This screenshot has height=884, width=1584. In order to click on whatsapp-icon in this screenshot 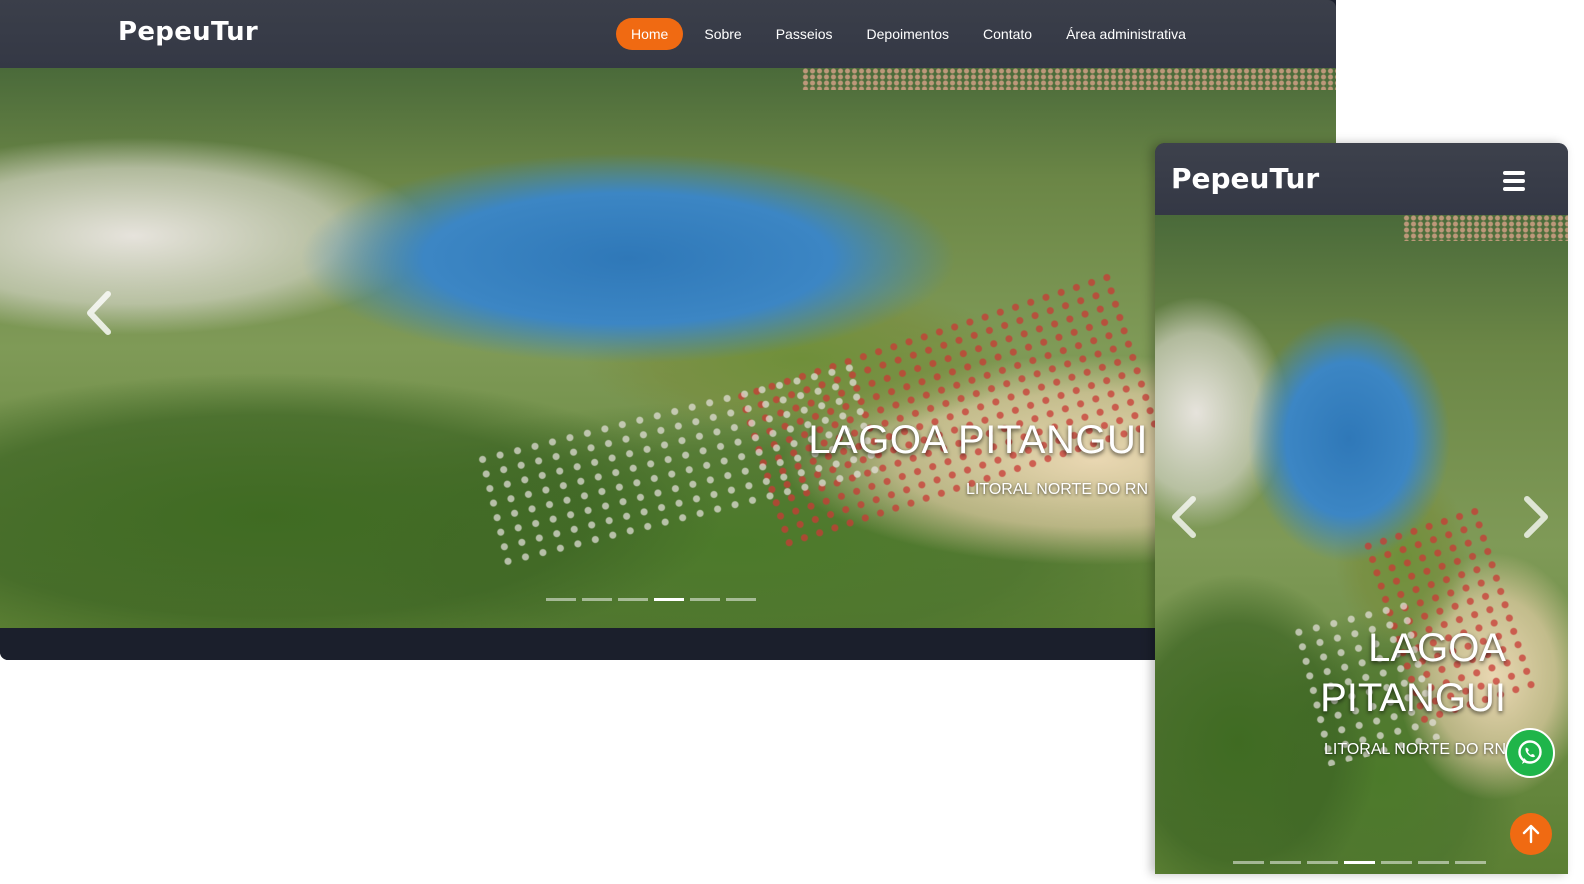, I will do `click(1530, 752)`.